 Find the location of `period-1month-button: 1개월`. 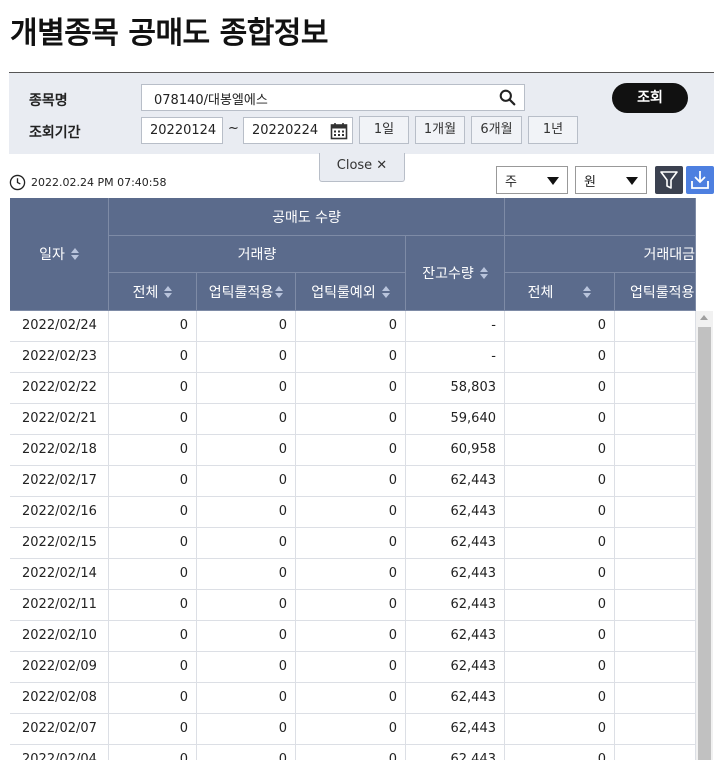

period-1month-button: 1개월 is located at coordinates (440, 130).